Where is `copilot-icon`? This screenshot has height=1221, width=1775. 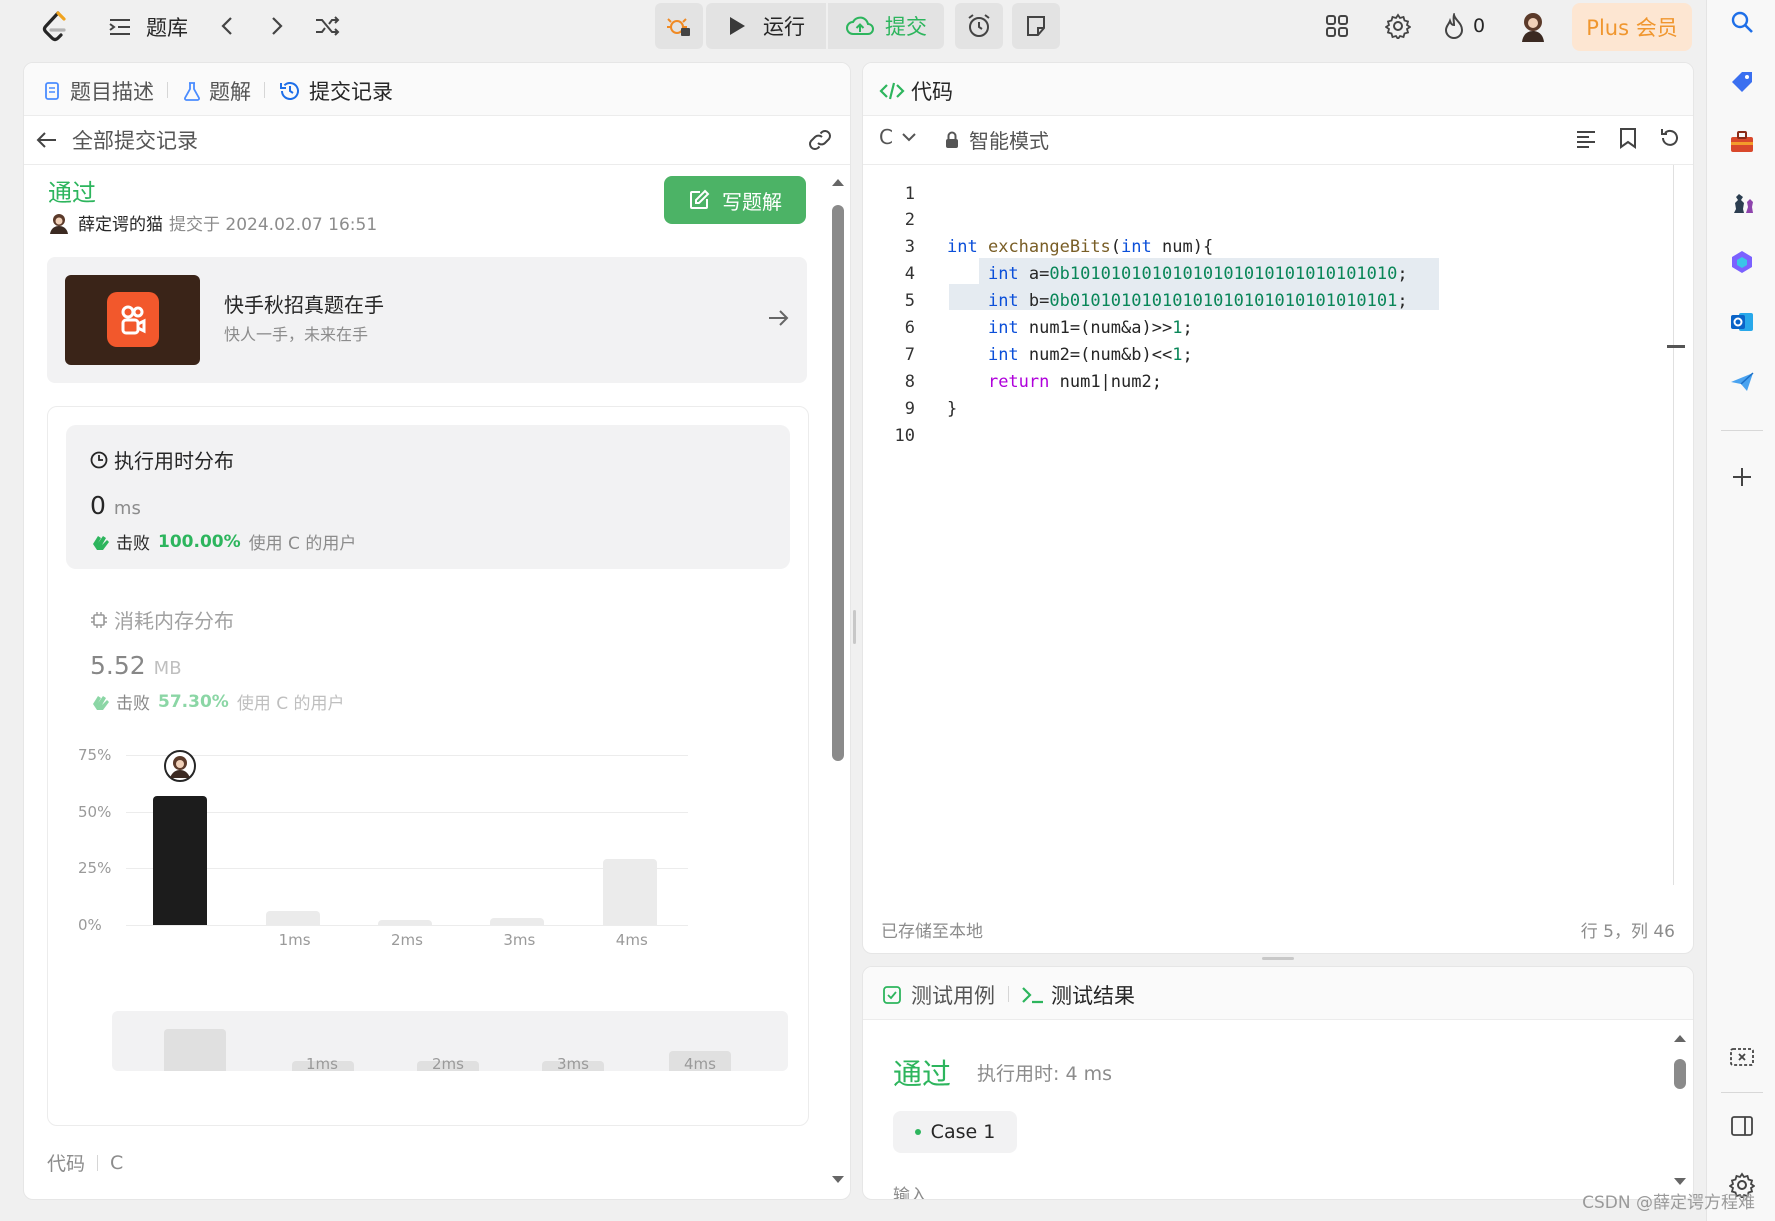 copilot-icon is located at coordinates (1742, 262).